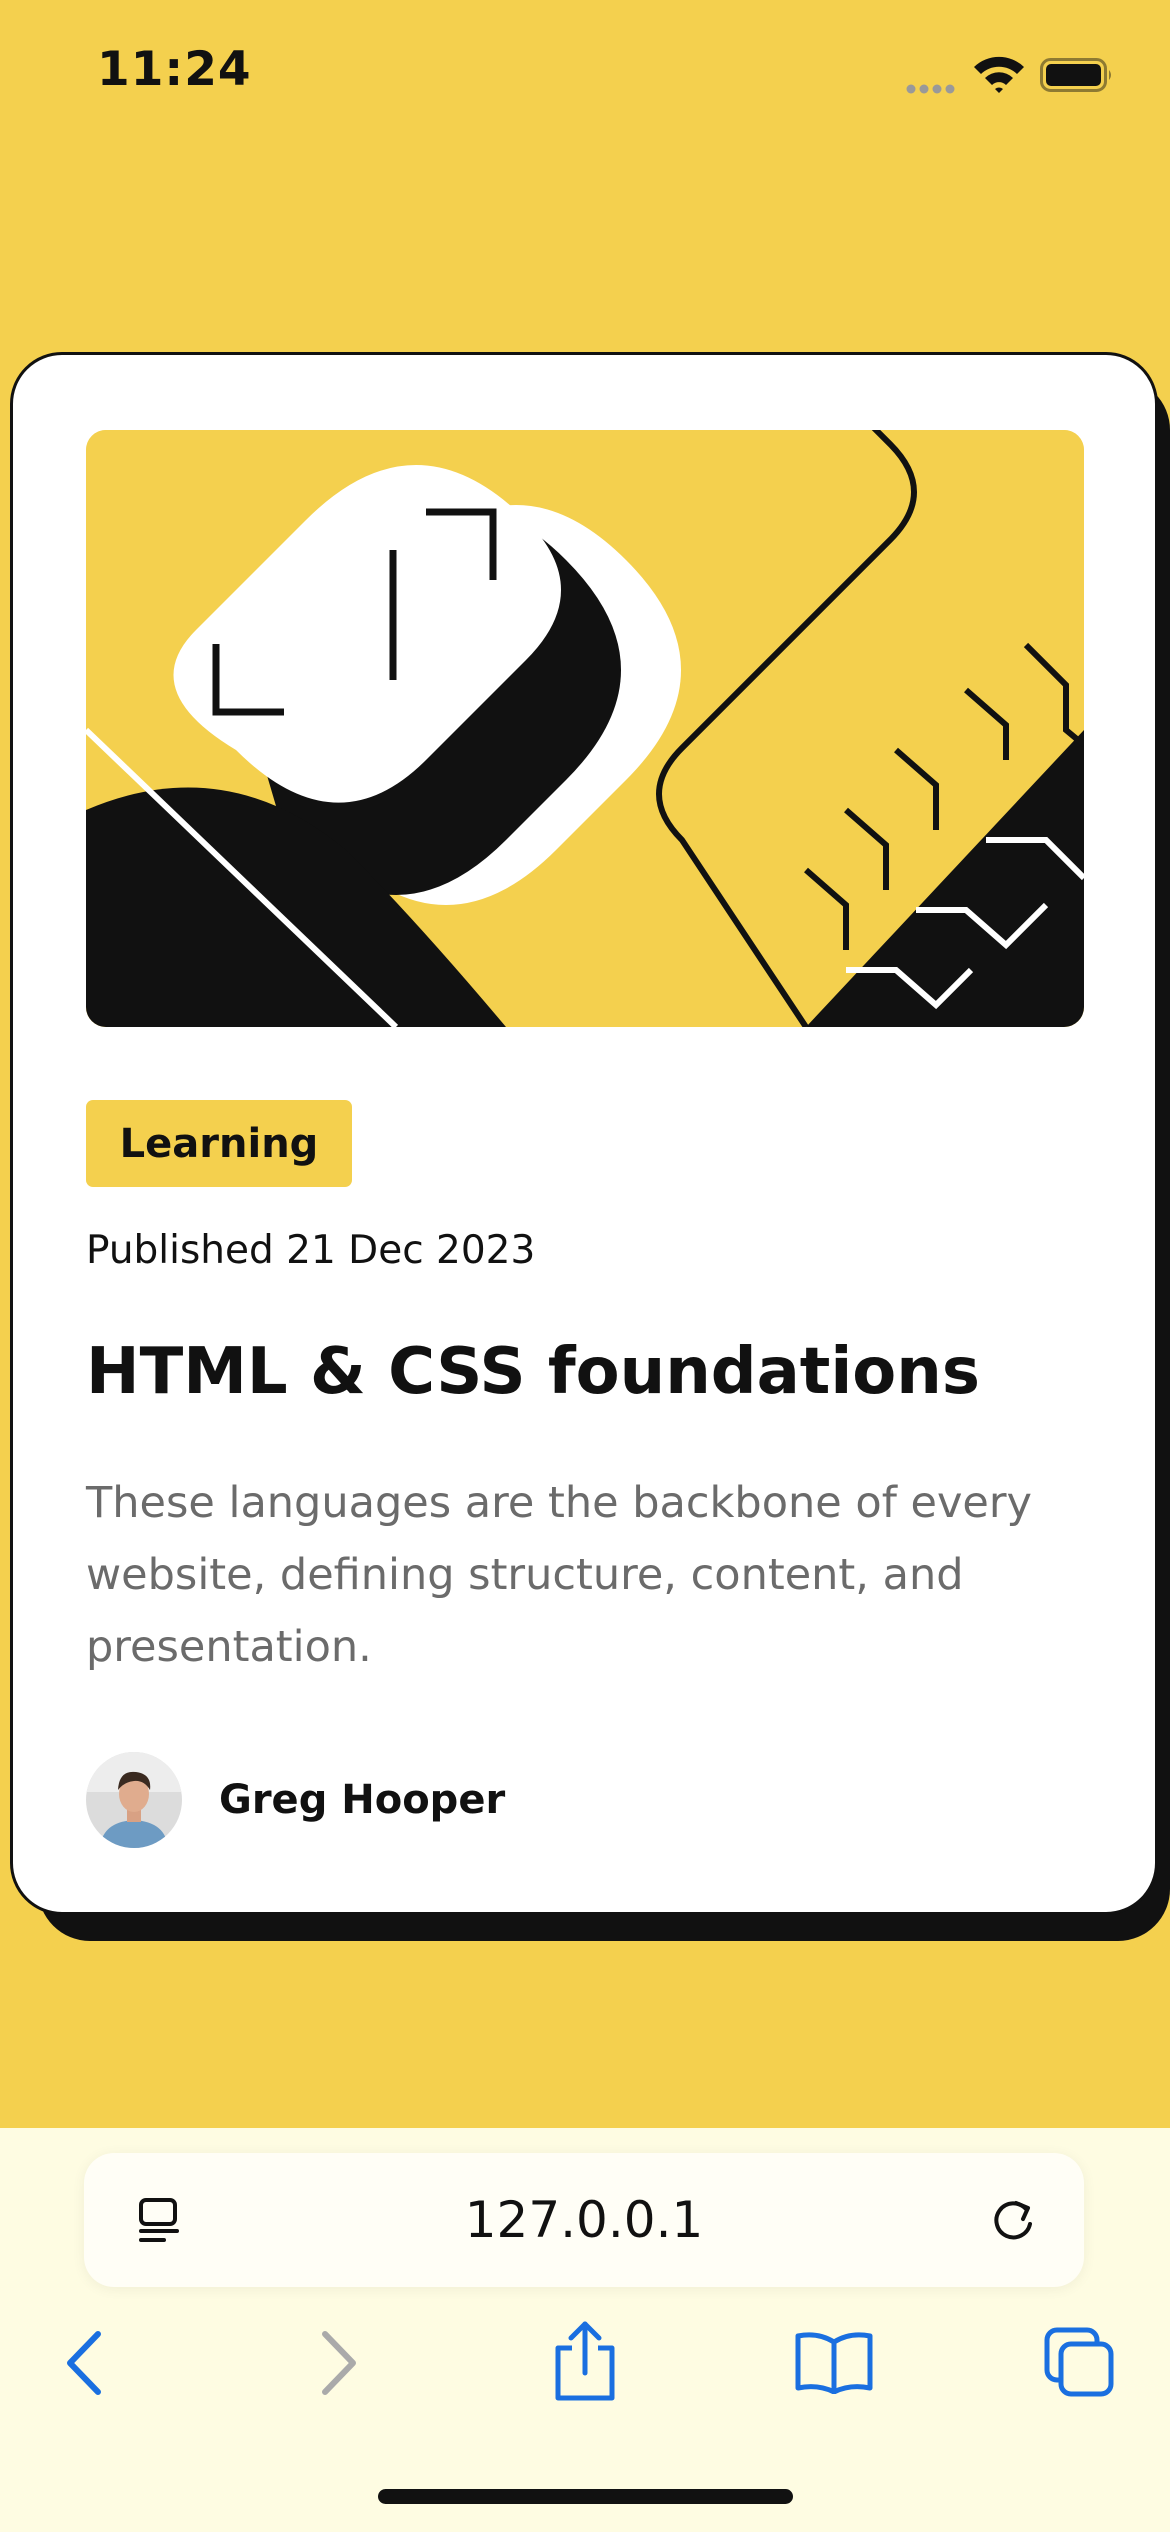 This screenshot has width=1170, height=2532. Describe the element at coordinates (362, 1800) in the screenshot. I see `author-name: Greg Hooper` at that location.